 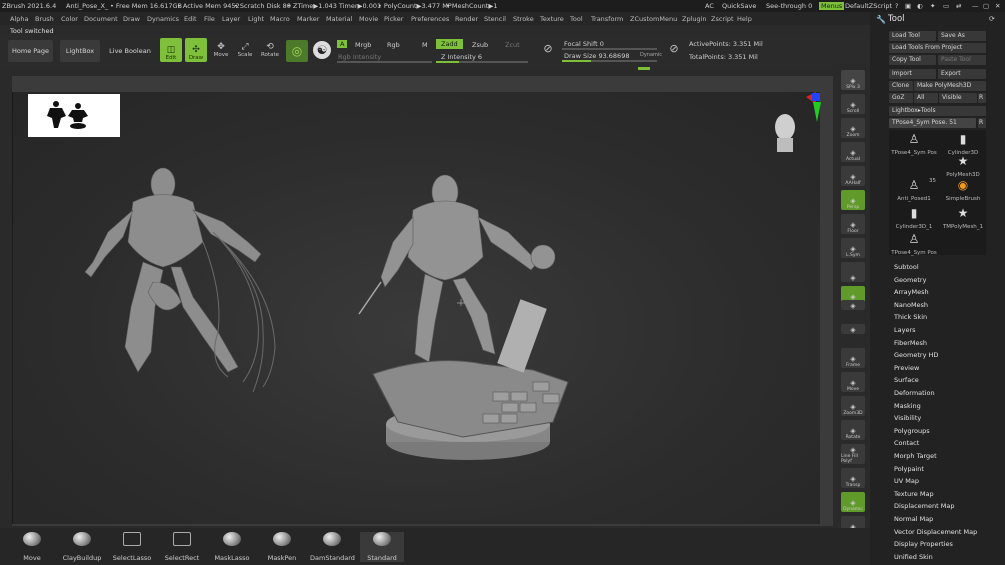 What do you see at coordinates (576, 19) in the screenshot?
I see `menu-tool: Tool` at bounding box center [576, 19].